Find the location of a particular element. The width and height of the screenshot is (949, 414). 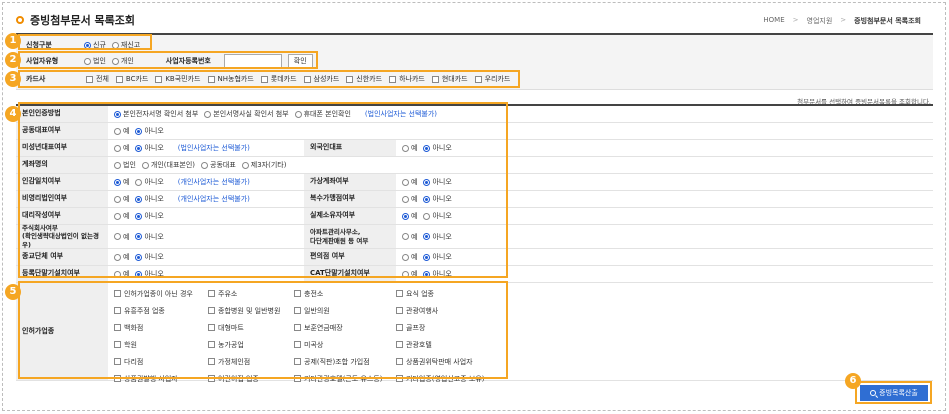

badge-1: 1 is located at coordinates (13, 41).